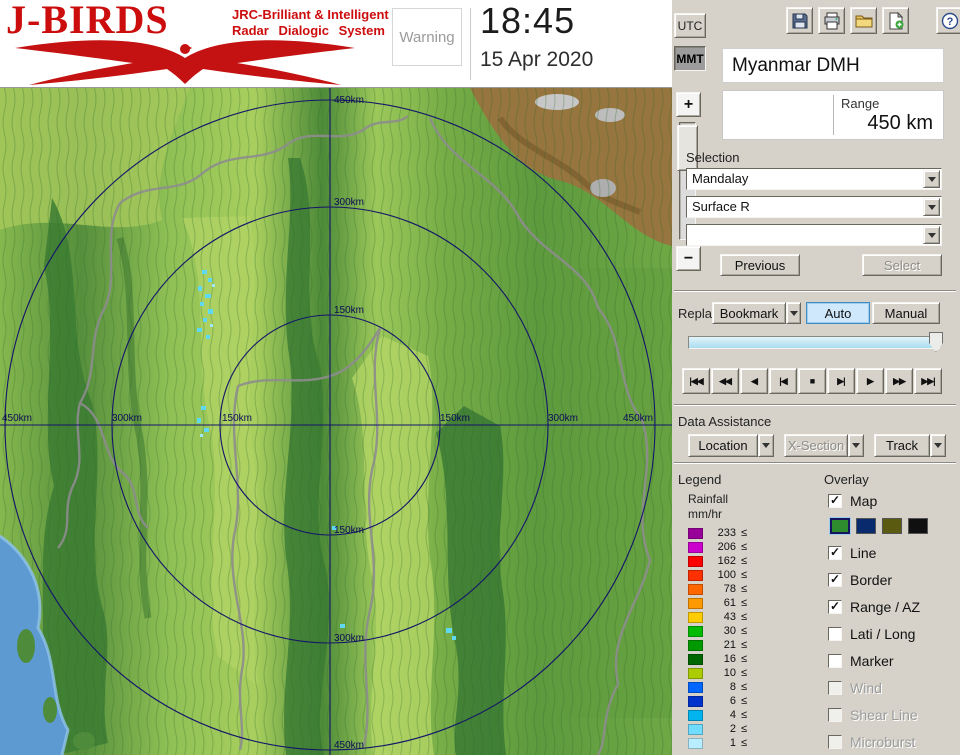  I want to click on export-button, so click(895, 20).